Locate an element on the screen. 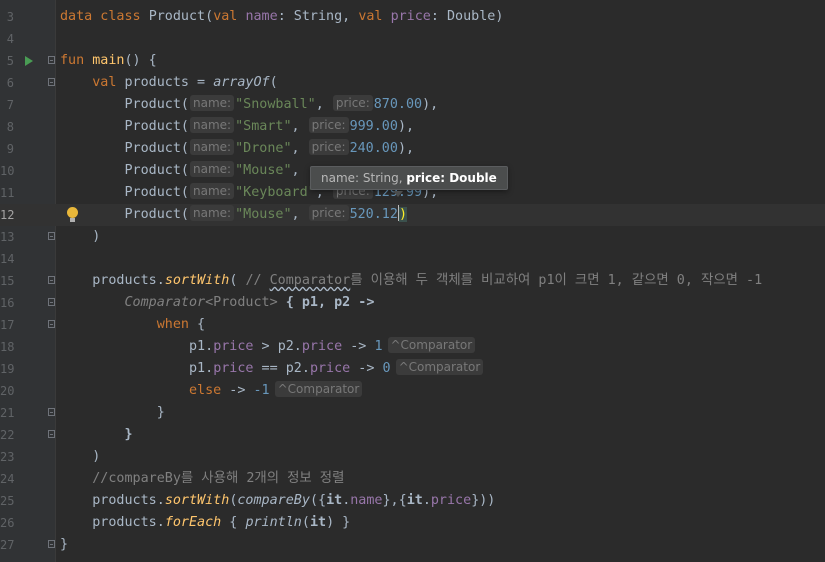 The width and height of the screenshot is (825, 562). property: price is located at coordinates (233, 346).